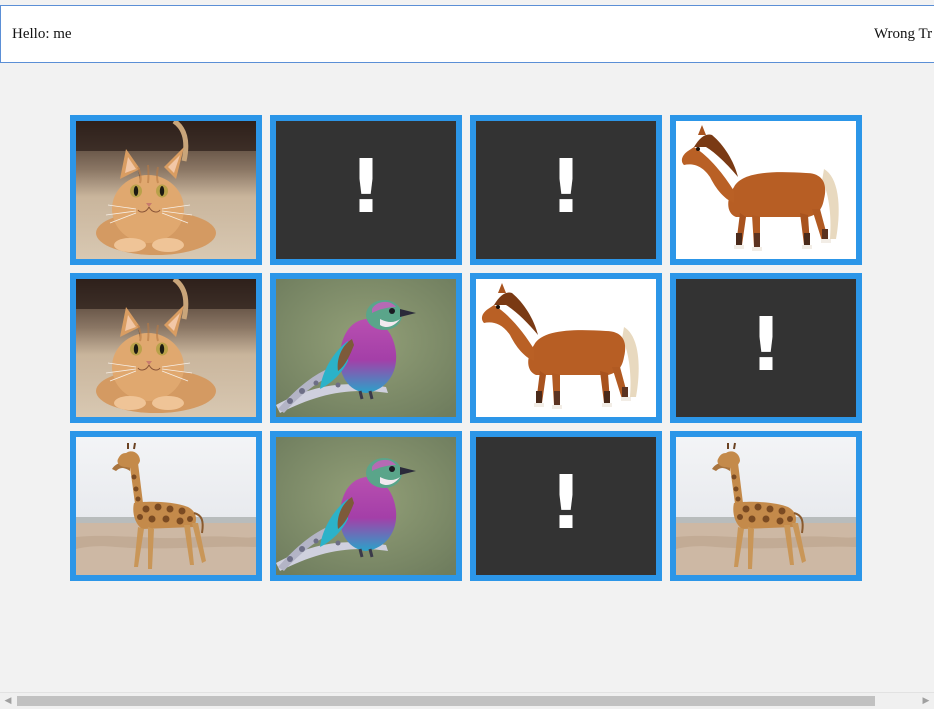  I want to click on horizontal-scrollbar: ◀ ▶, so click(467, 700).